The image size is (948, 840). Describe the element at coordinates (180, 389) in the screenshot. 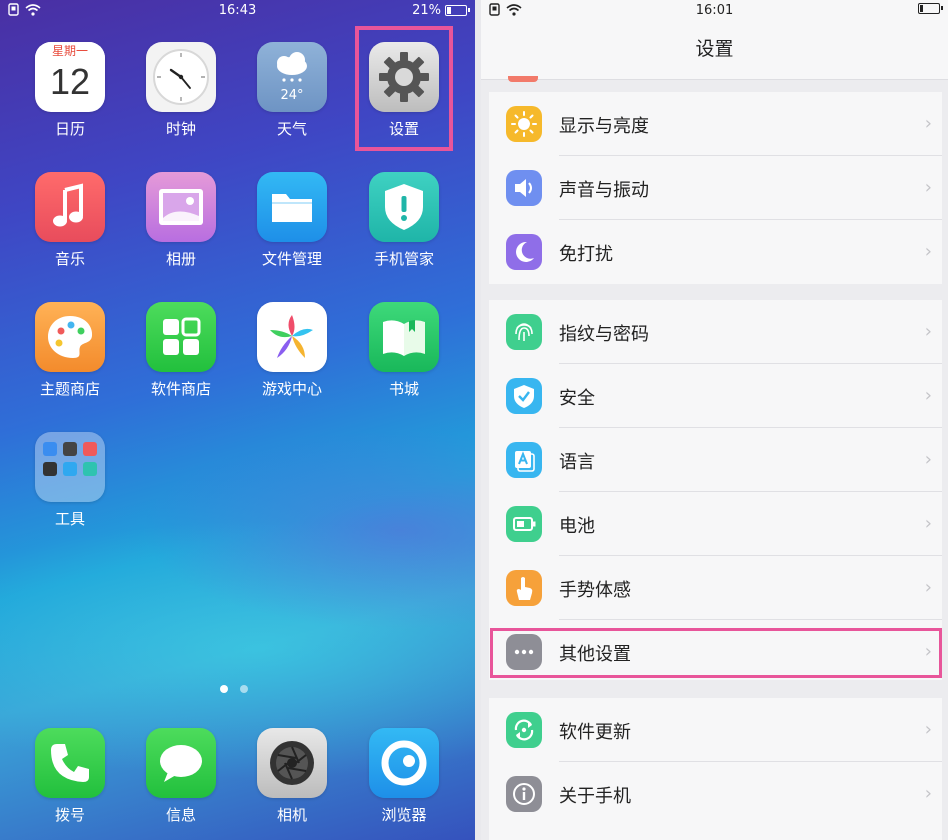

I see `app-label: 软件商店` at that location.